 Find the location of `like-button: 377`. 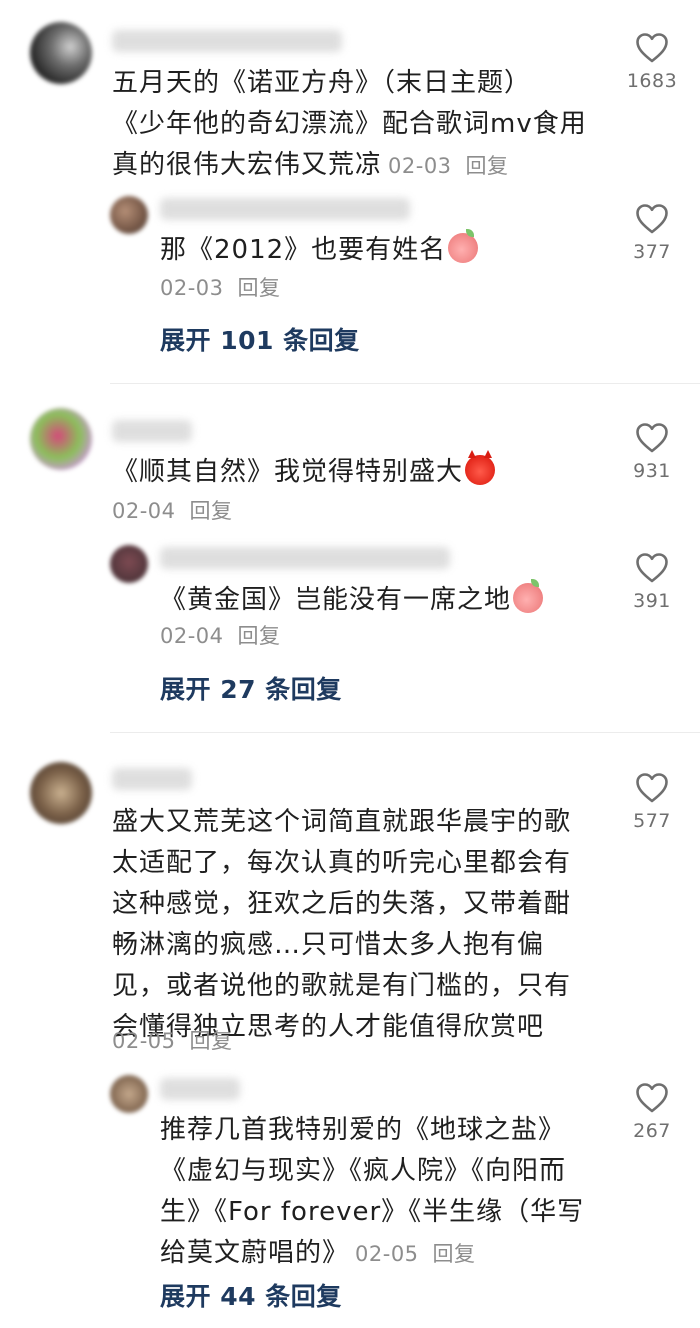

like-button: 377 is located at coordinates (652, 233).